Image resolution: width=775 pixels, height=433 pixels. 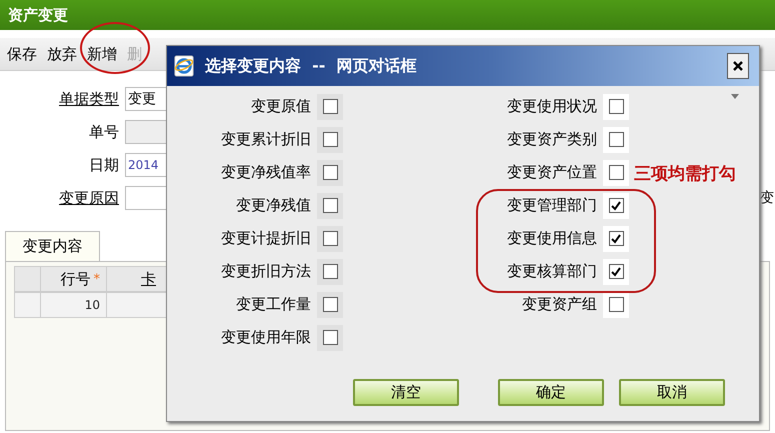 I want to click on required-mark: *, so click(x=97, y=279).